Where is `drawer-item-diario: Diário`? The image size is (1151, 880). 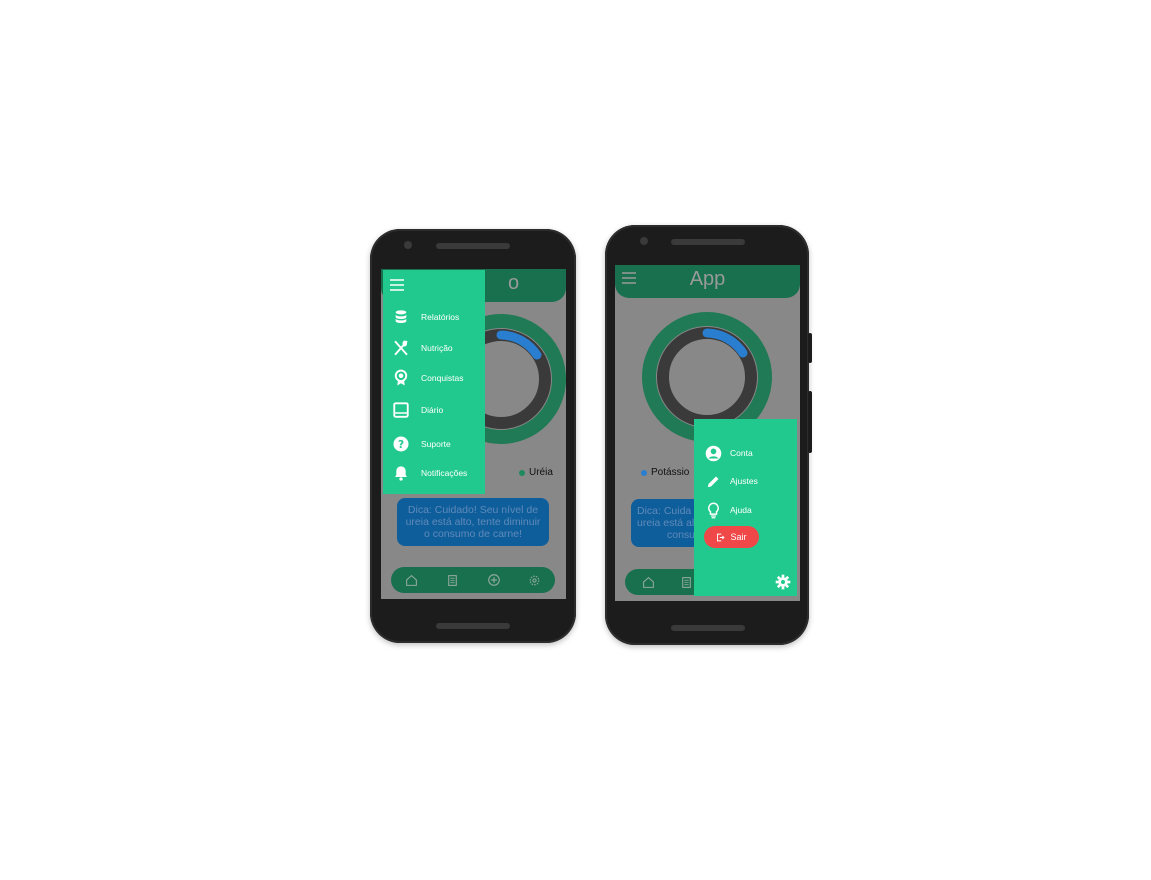
drawer-item-diario: Diário is located at coordinates (434, 410).